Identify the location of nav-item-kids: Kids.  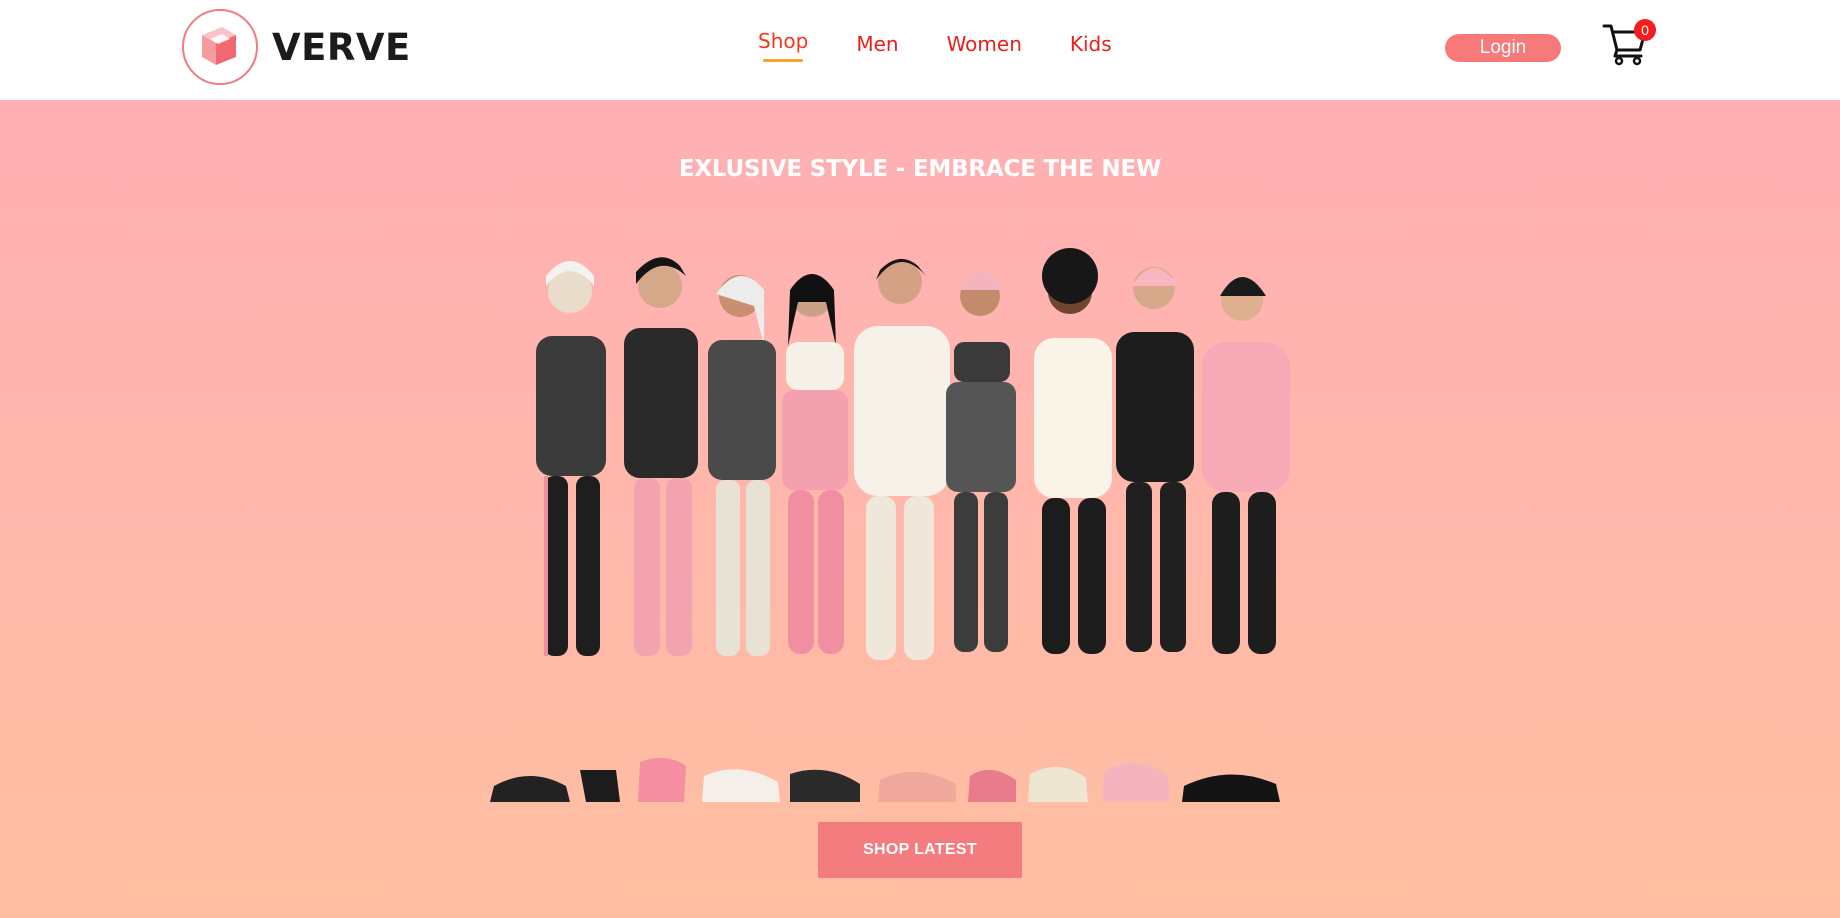
(1091, 44).